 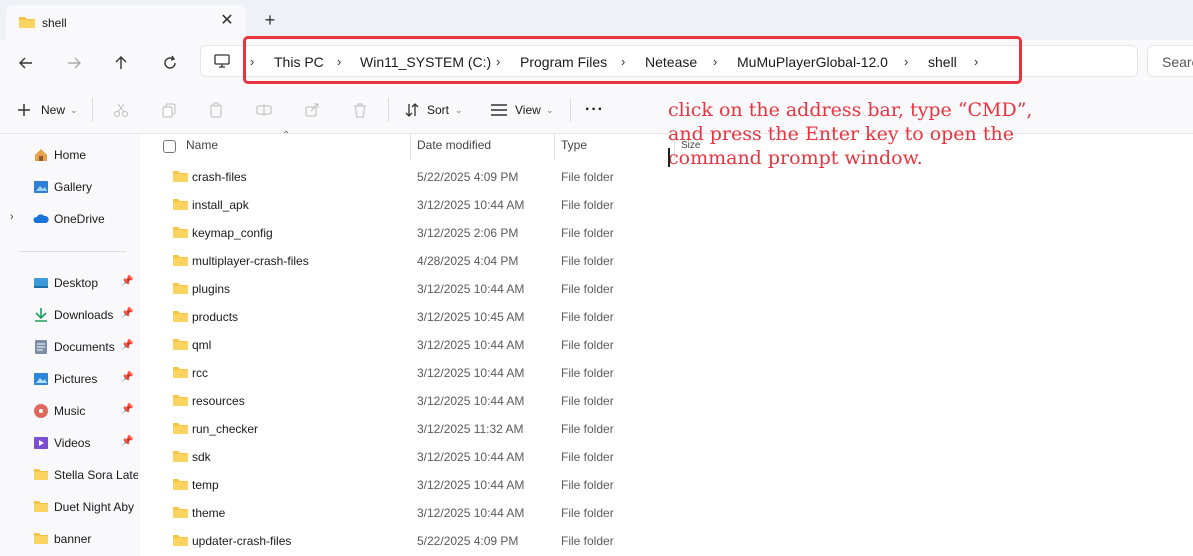 What do you see at coordinates (227, 21) in the screenshot?
I see `tab-close-icon: ✕` at bounding box center [227, 21].